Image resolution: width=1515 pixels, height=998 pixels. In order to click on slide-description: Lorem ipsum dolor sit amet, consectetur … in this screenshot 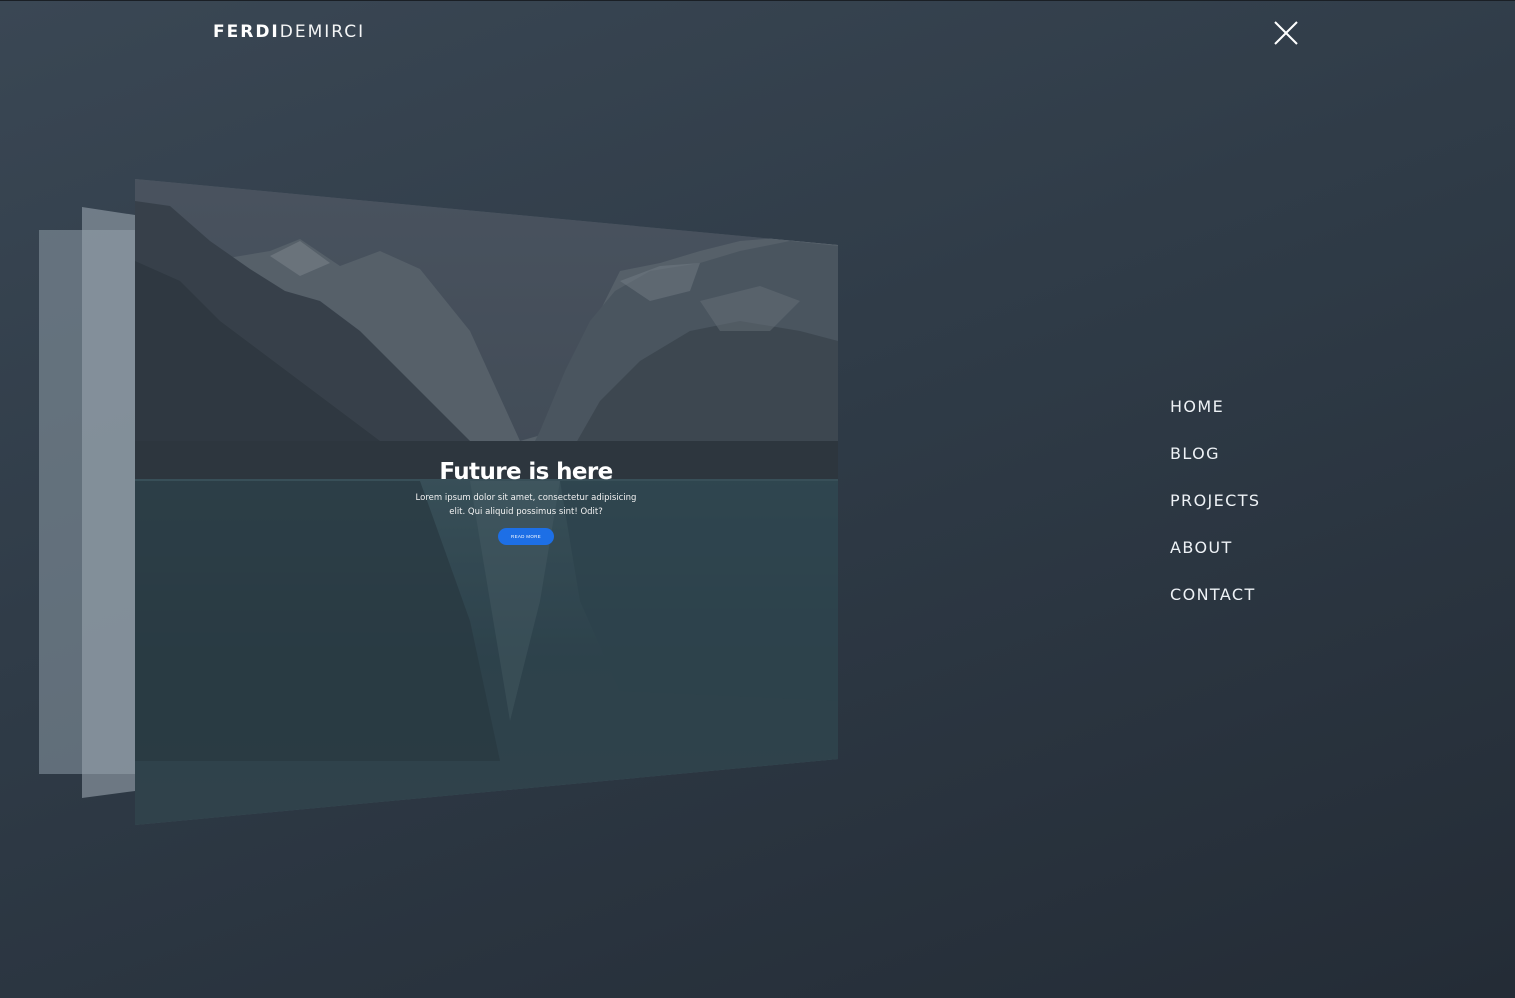, I will do `click(526, 505)`.